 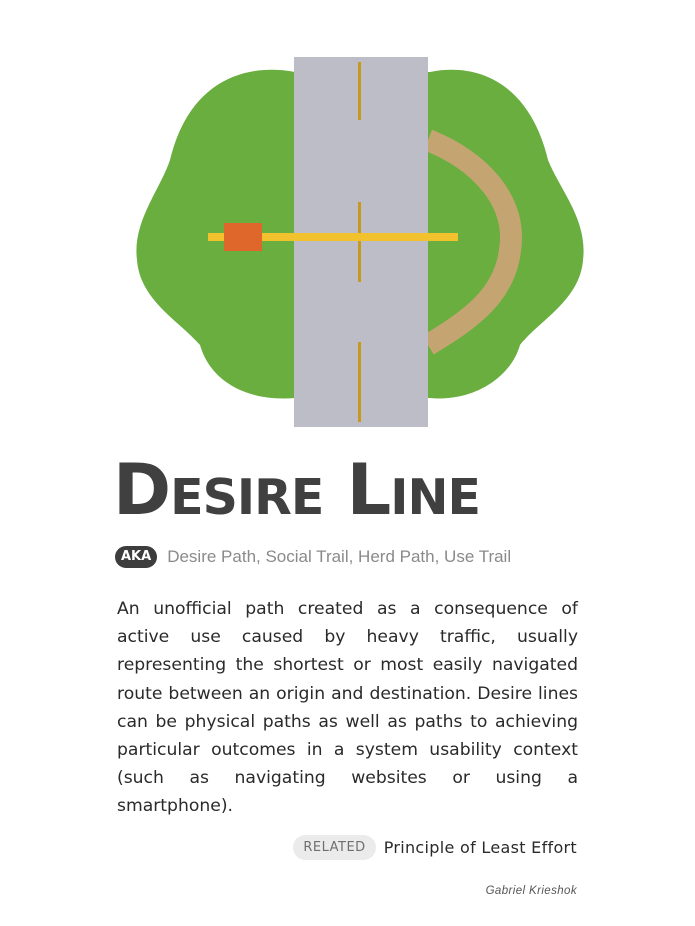 I want to click on author-credit: Gabriel Krieshok, so click(x=531, y=891).